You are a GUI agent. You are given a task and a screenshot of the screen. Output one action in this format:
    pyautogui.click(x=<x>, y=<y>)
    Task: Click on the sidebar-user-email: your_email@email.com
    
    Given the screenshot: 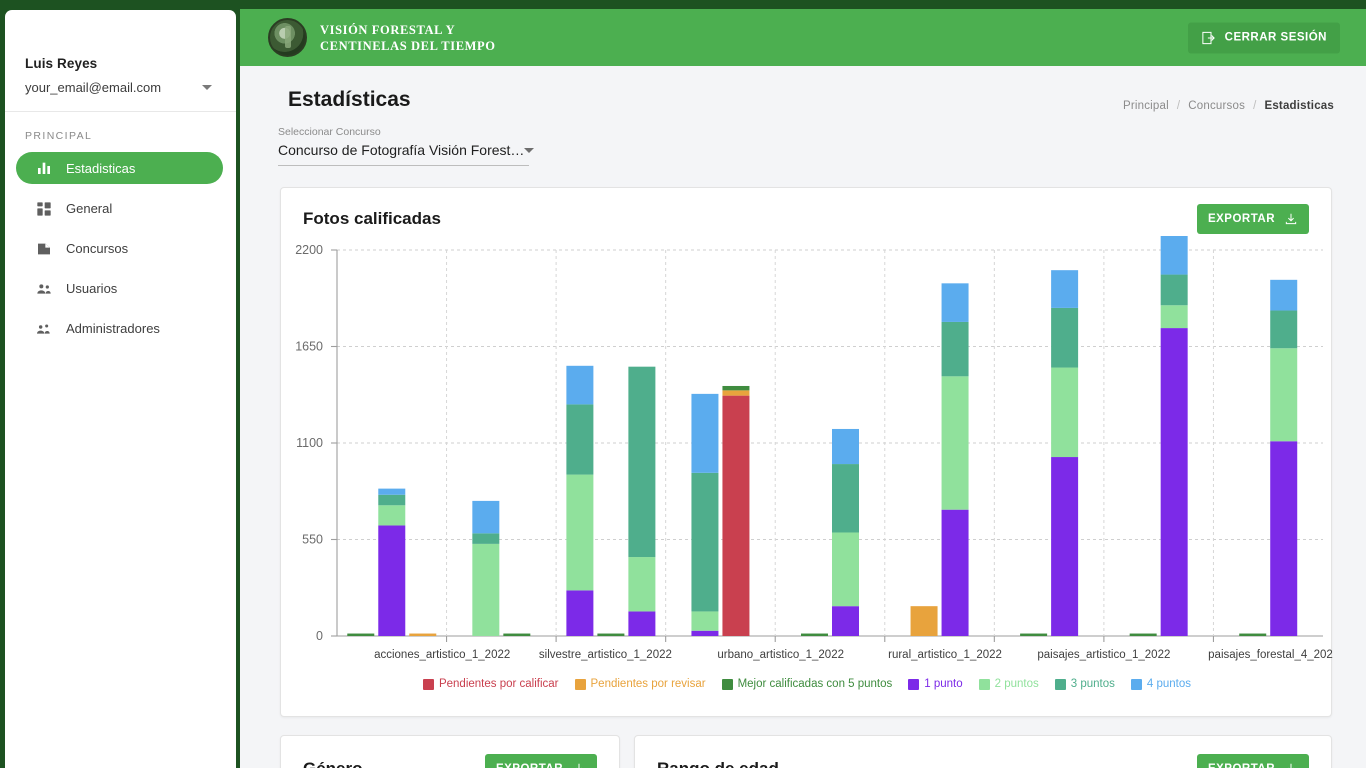 What is the action you would take?
    pyautogui.click(x=93, y=87)
    